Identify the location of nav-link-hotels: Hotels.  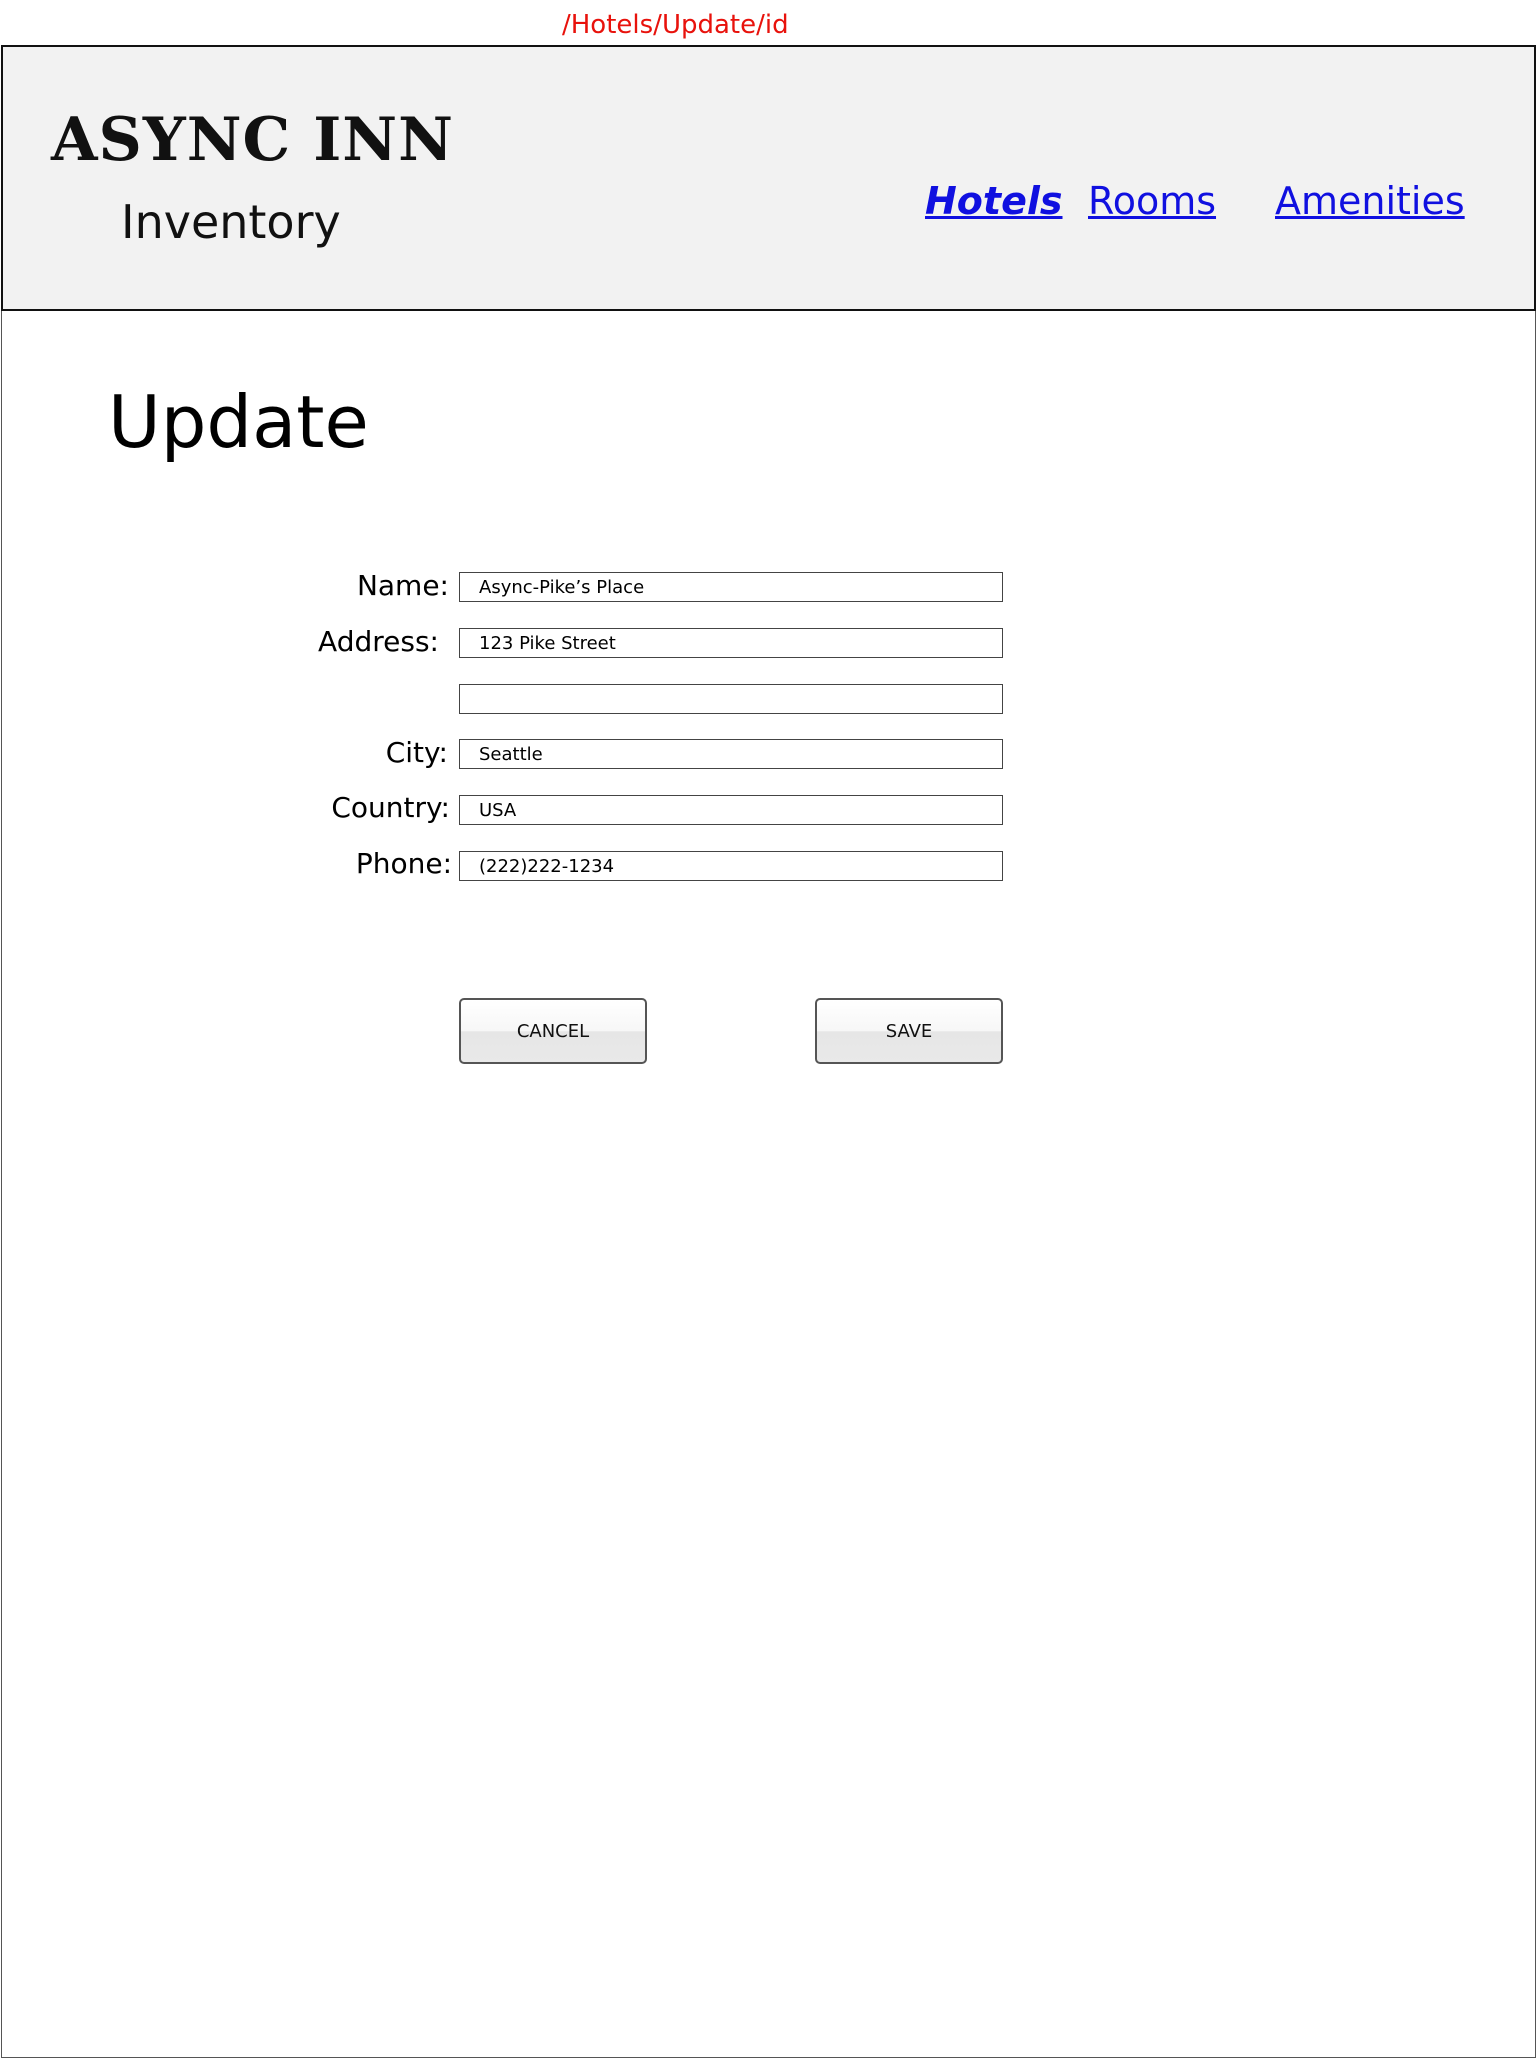
(994, 201).